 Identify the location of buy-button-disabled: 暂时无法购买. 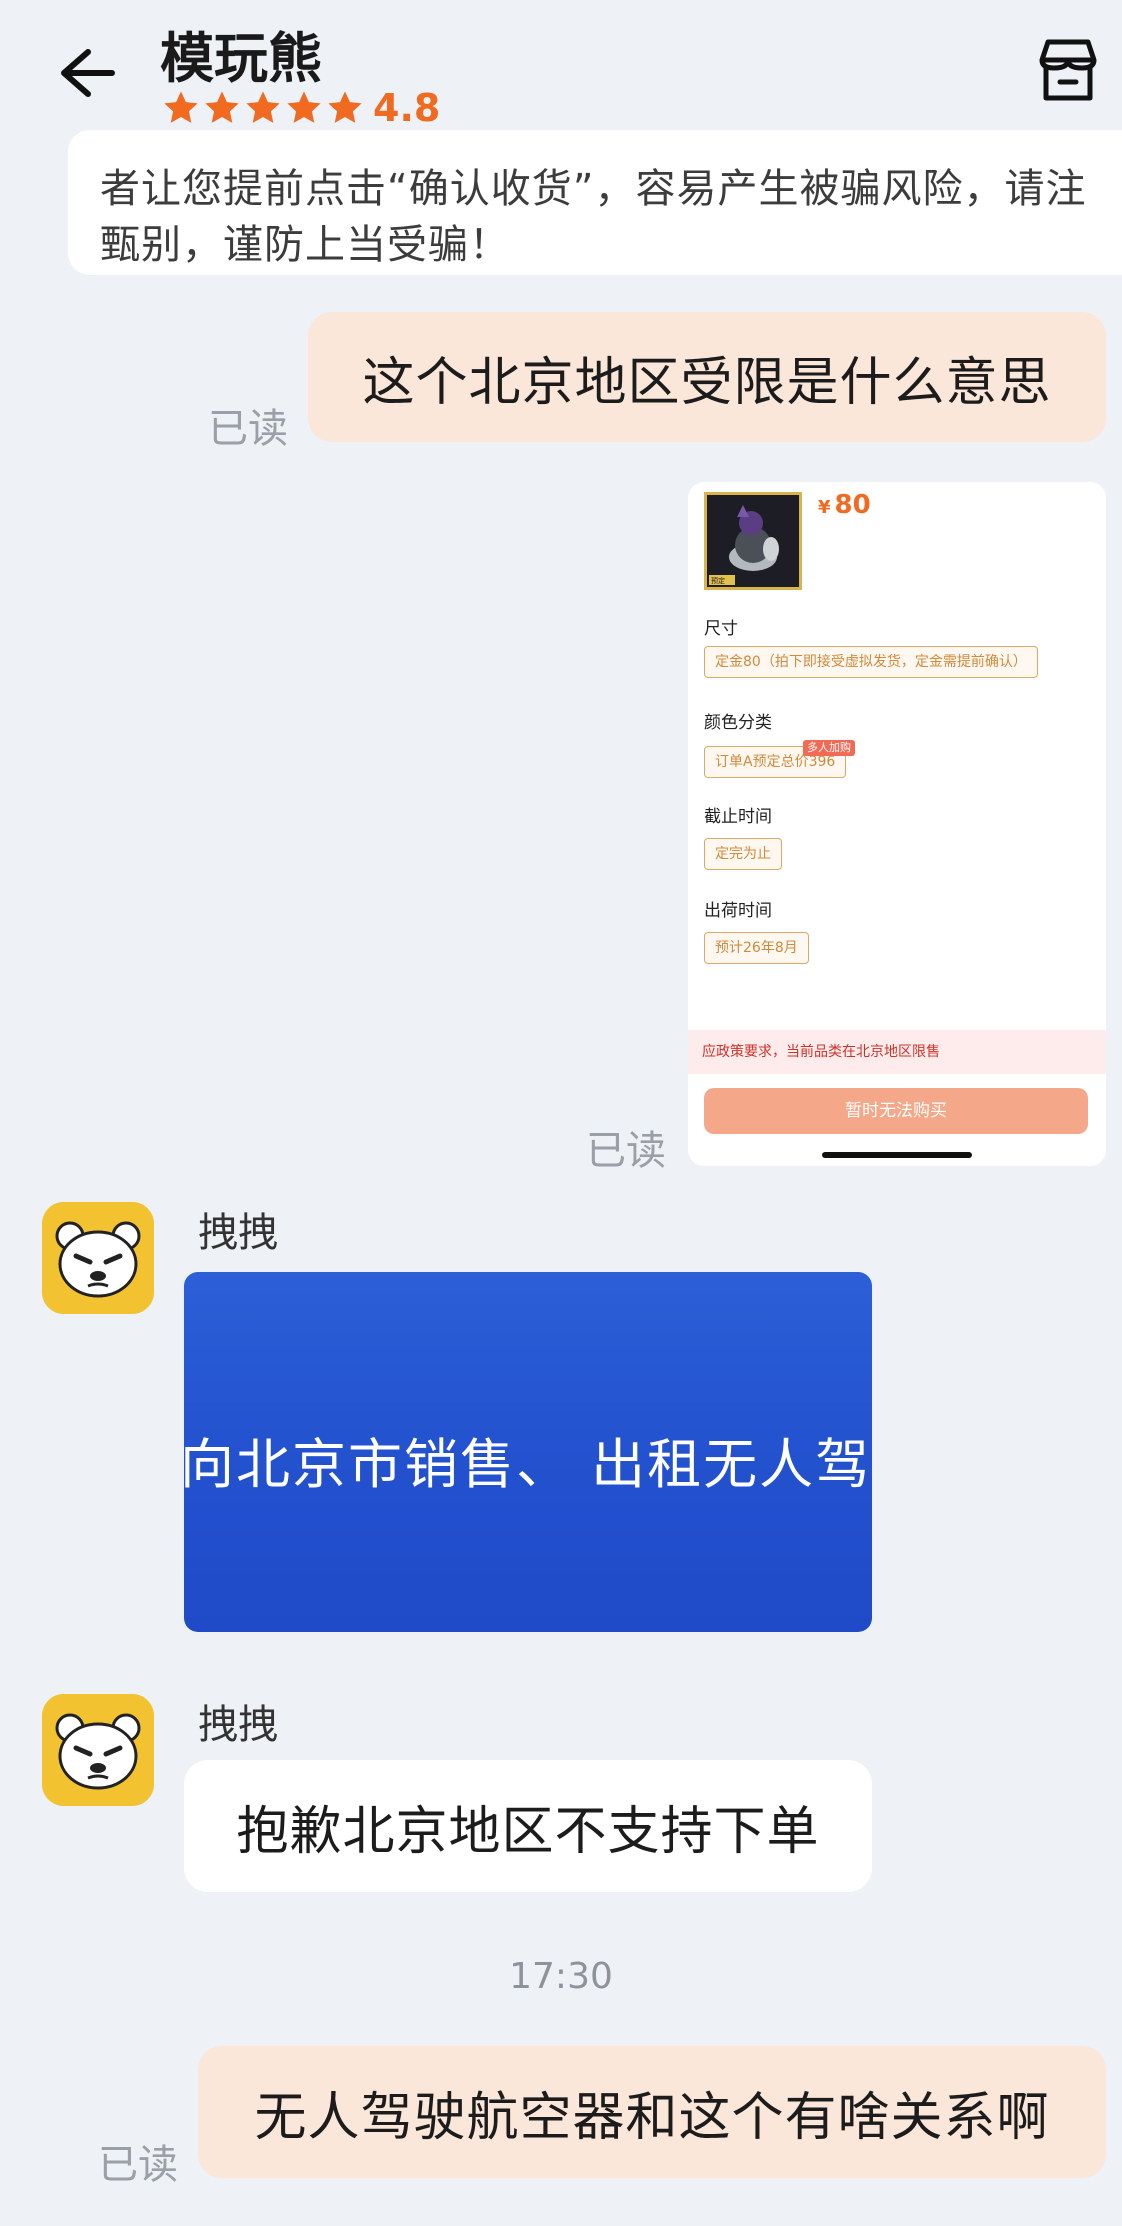
(896, 1111).